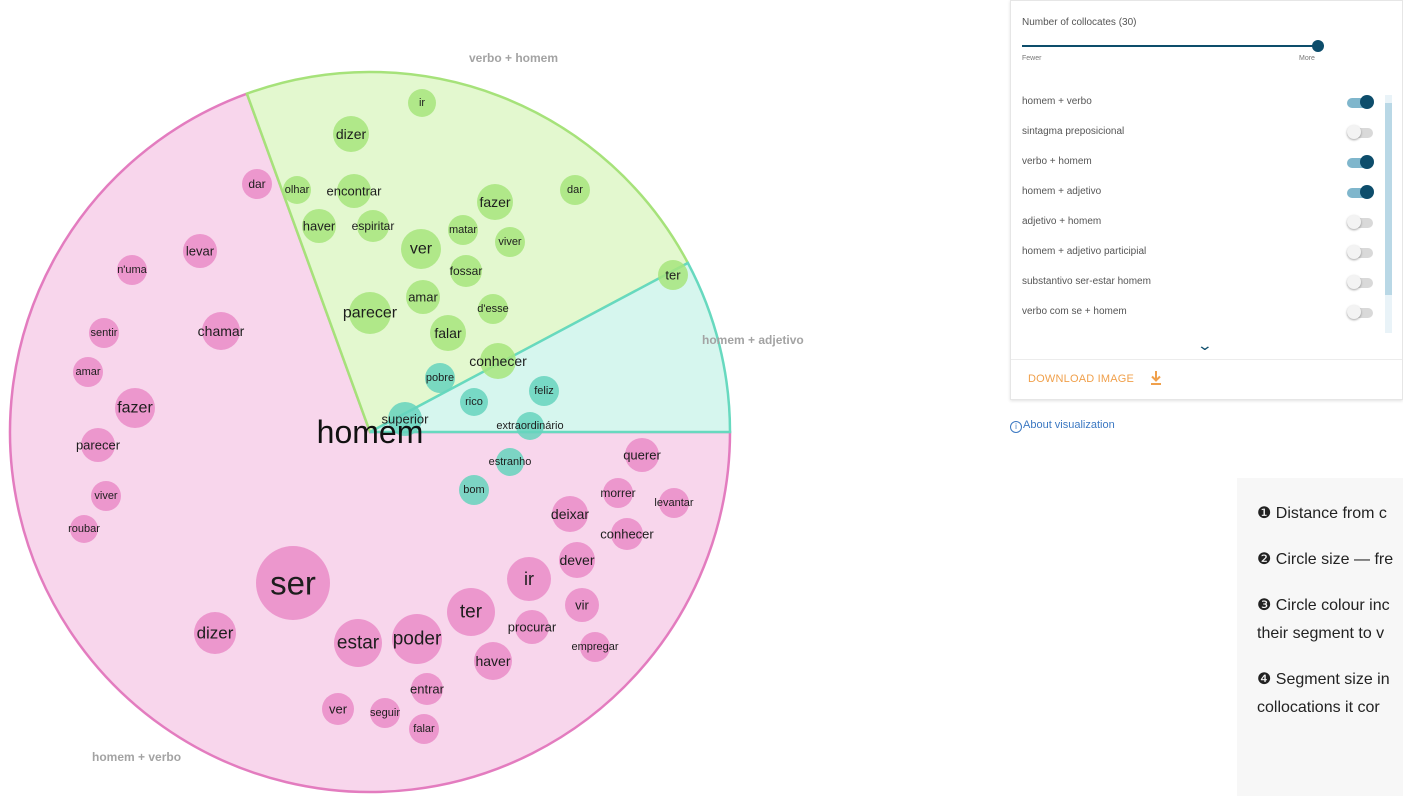 The height and width of the screenshot is (796, 1403). Describe the element at coordinates (1062, 426) in the screenshot. I see `about-visualization-link: i About visualization` at that location.